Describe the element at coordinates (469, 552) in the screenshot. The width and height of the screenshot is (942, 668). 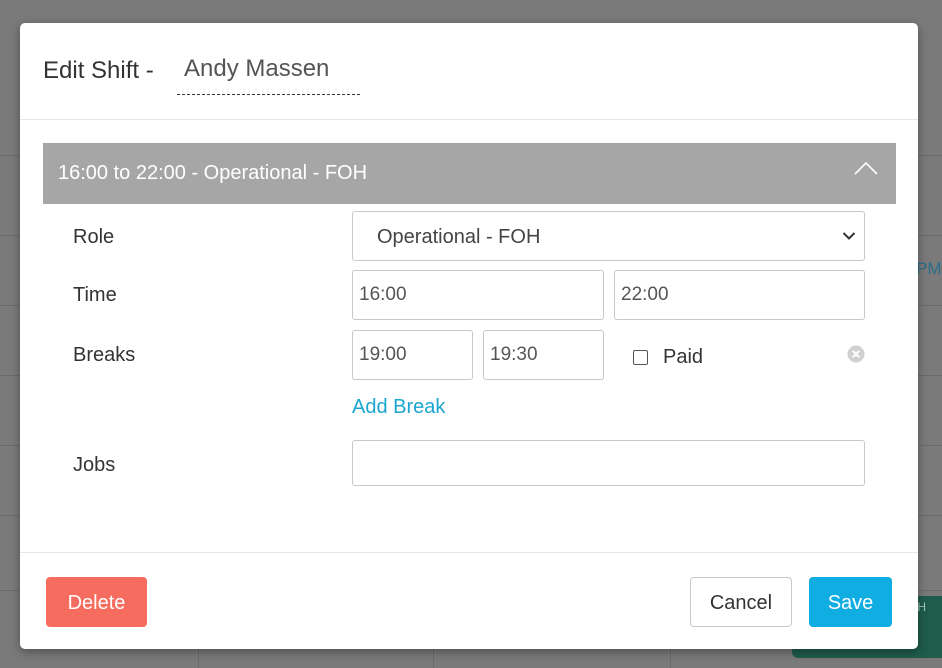
I see `modal-footer-divider` at that location.